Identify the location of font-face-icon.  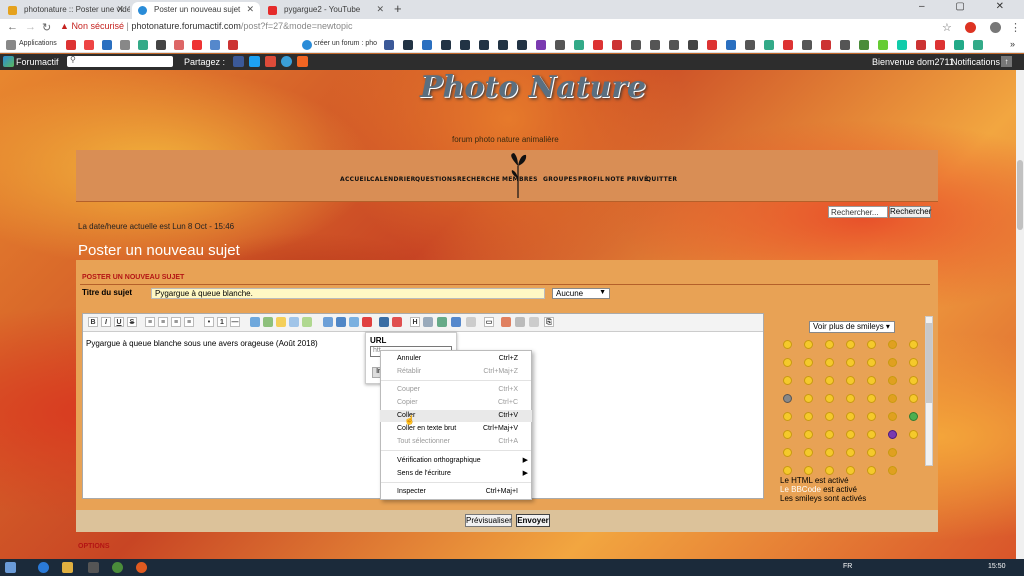
(442, 322).